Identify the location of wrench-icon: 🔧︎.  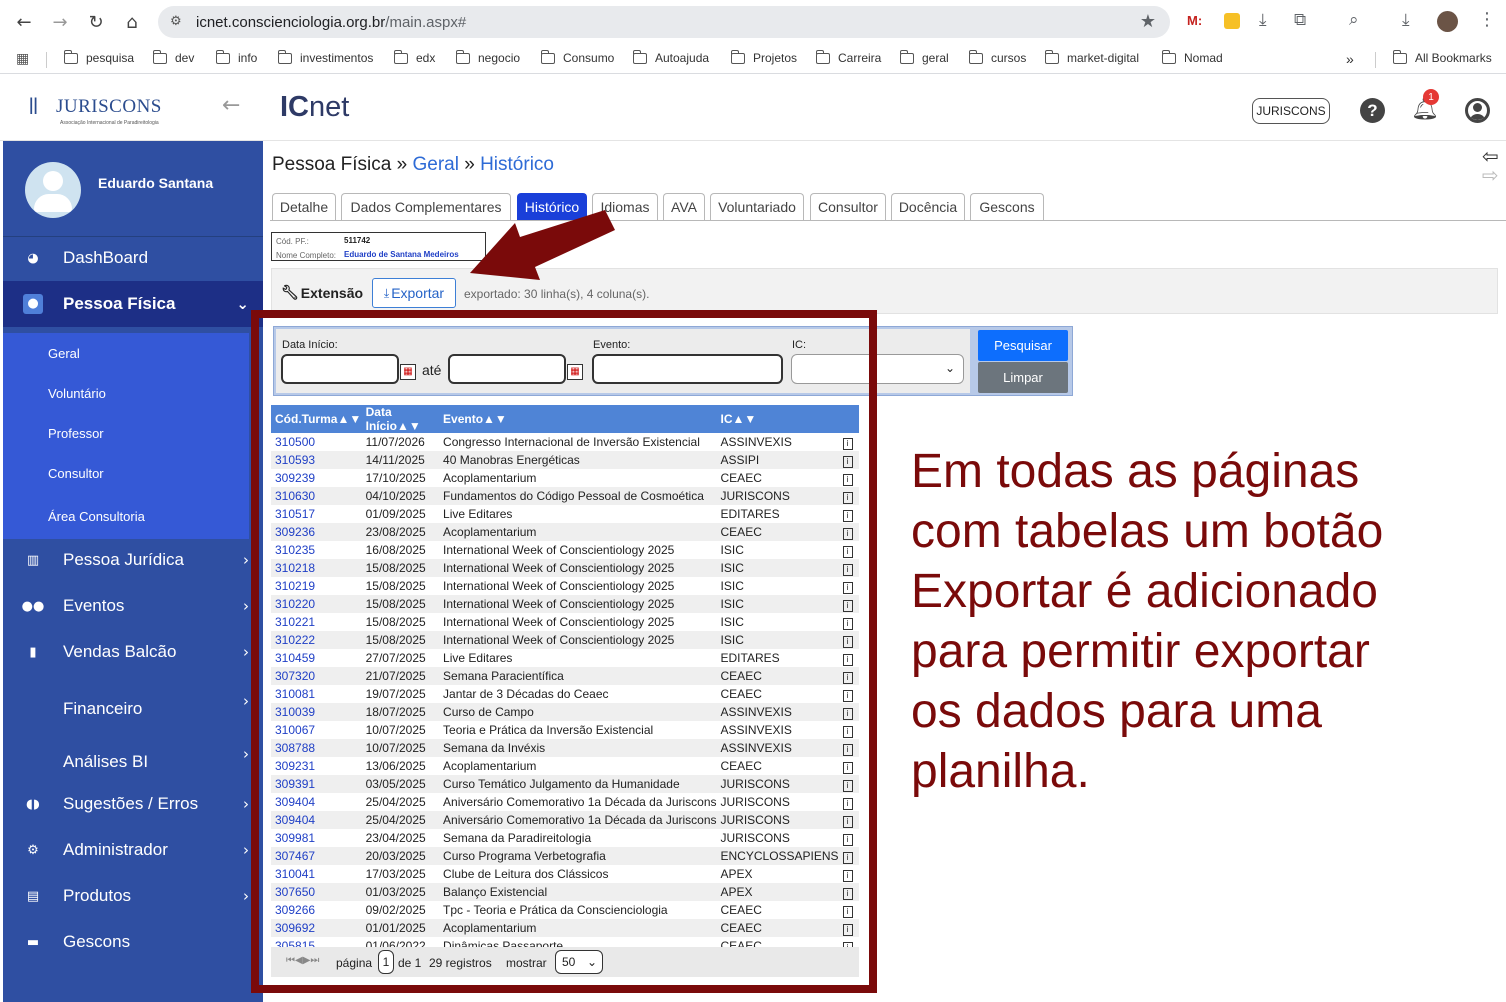
(290, 293).